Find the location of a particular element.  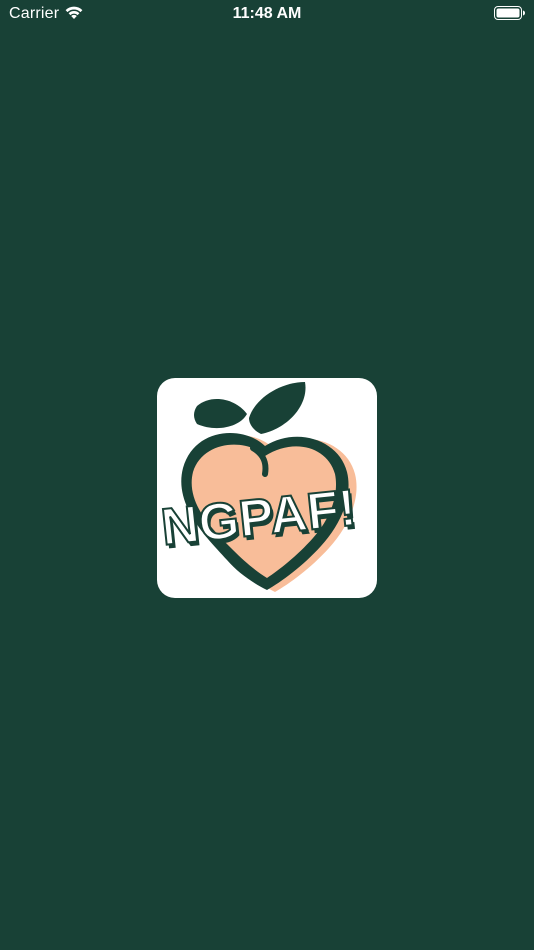

peach-heart-logo: NGPAF! NGPAF! is located at coordinates (259, 487).